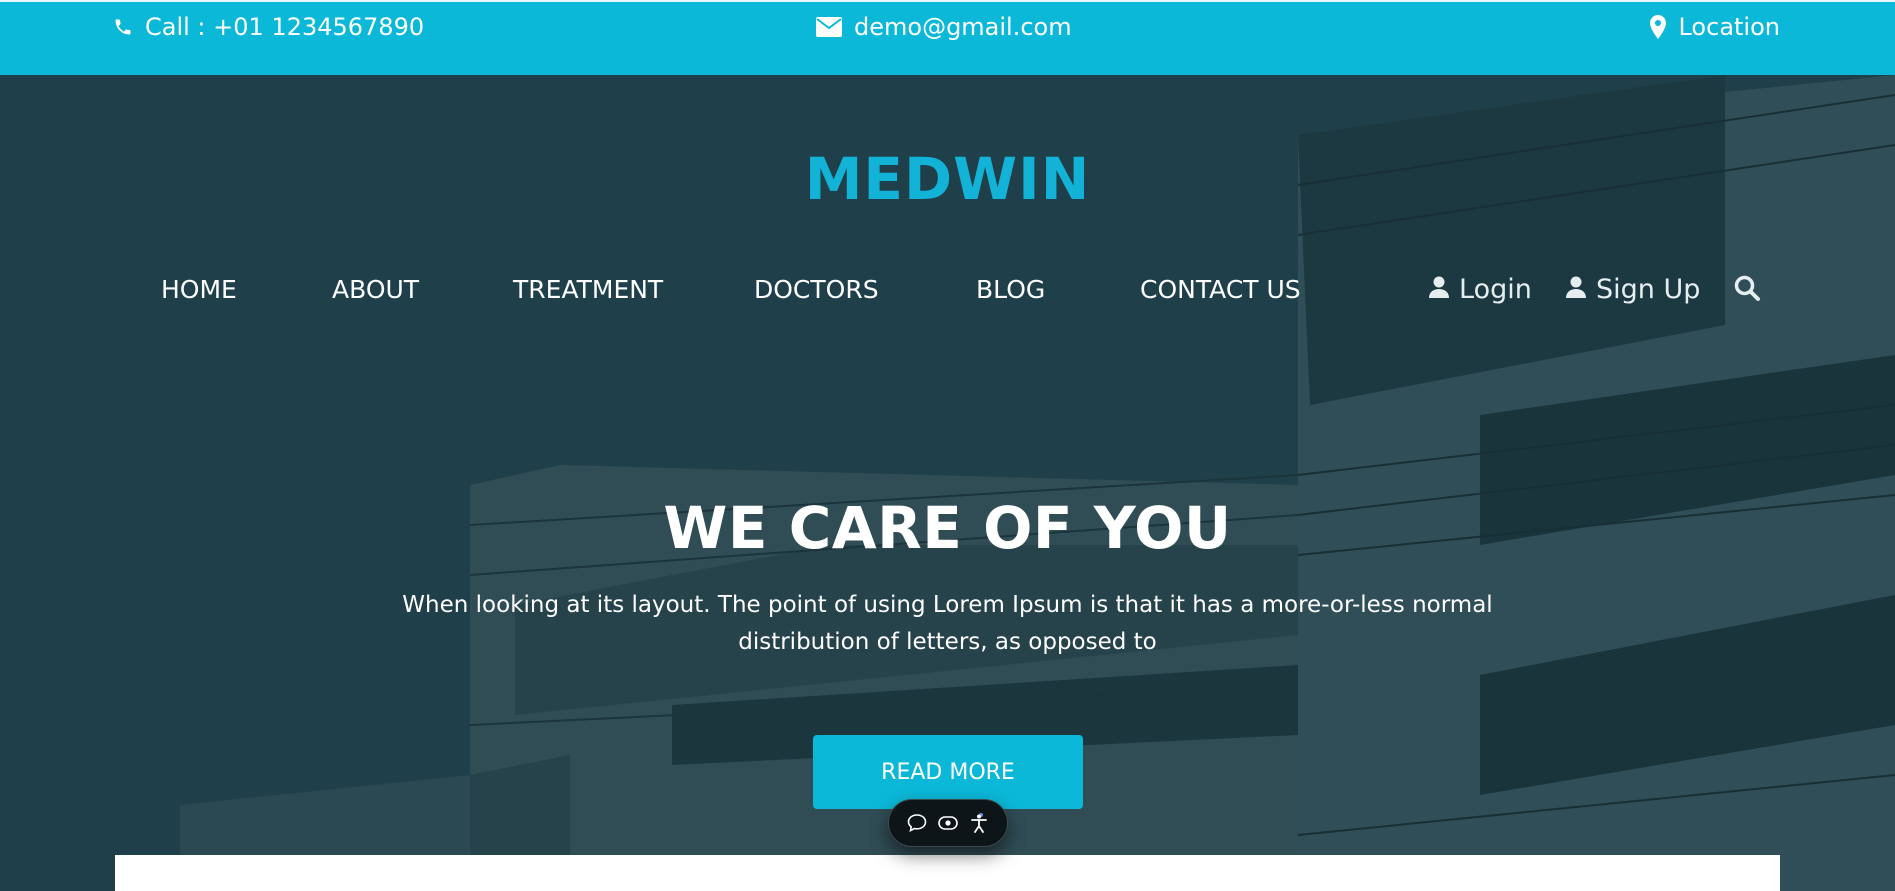 The height and width of the screenshot is (891, 1895). Describe the element at coordinates (829, 27) in the screenshot. I see `envelope-icon` at that location.